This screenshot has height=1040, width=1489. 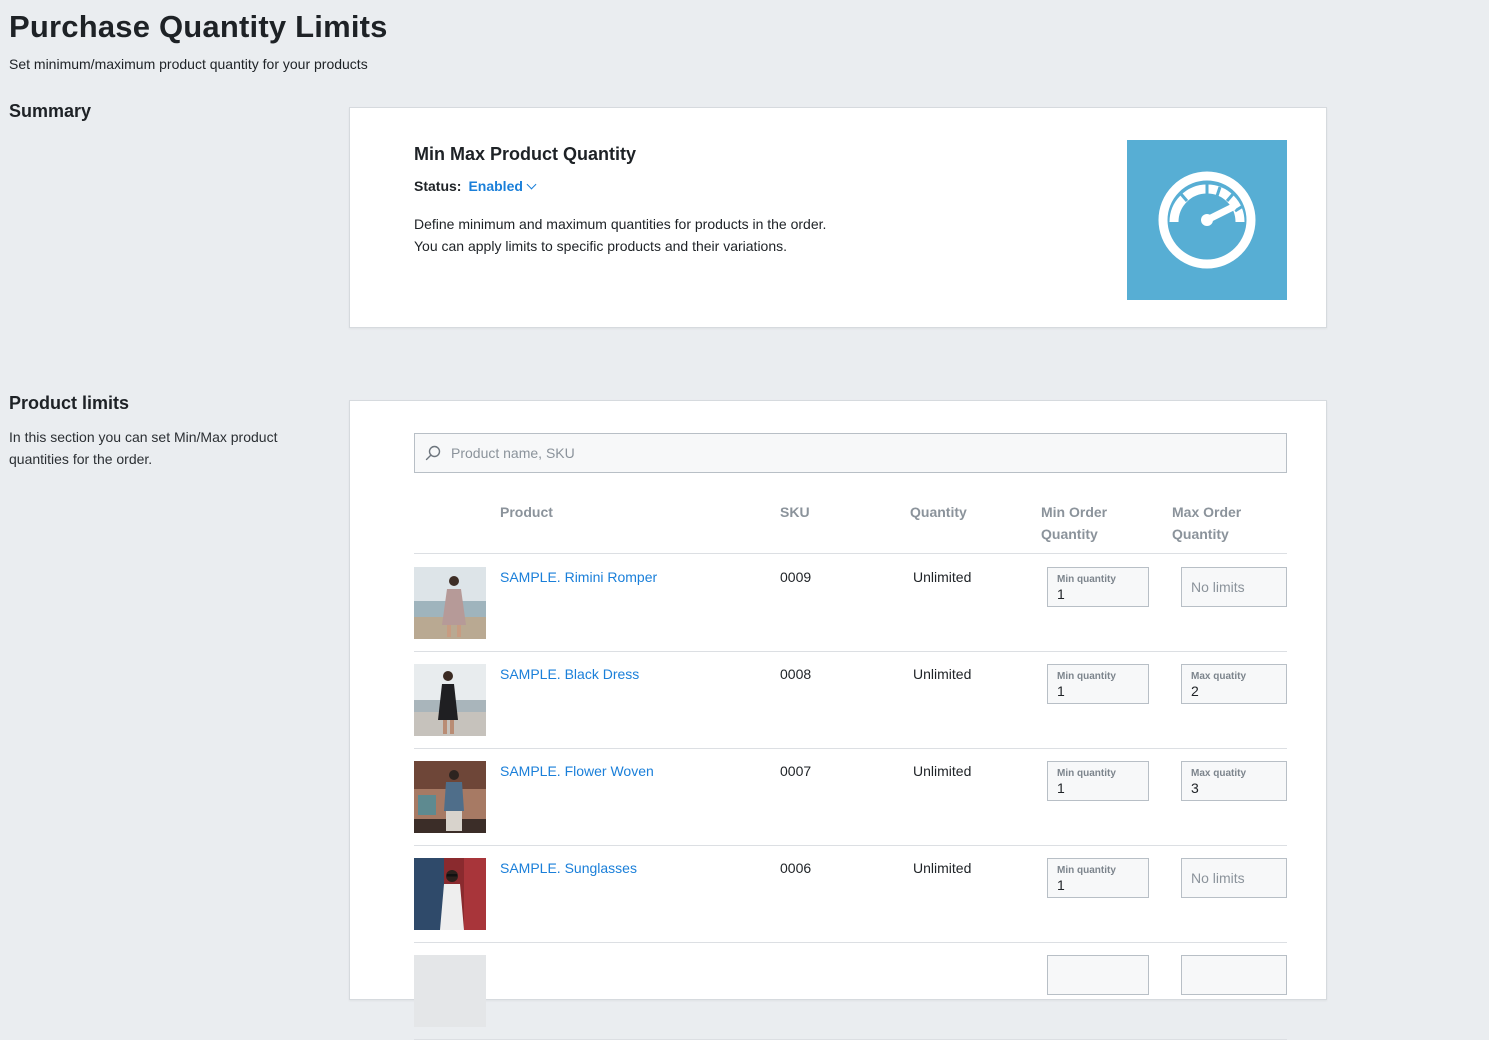 What do you see at coordinates (531, 184) in the screenshot?
I see `chevron-down-icon` at bounding box center [531, 184].